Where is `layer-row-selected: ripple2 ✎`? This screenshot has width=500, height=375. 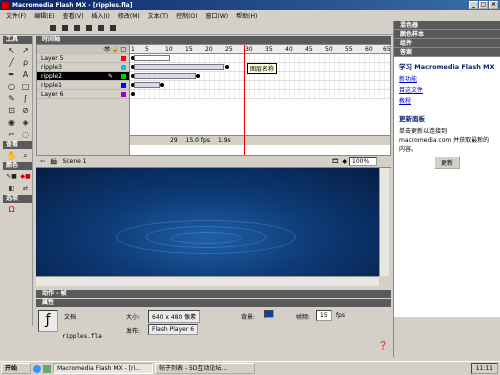 layer-row-selected: ripple2 ✎ is located at coordinates (83, 76).